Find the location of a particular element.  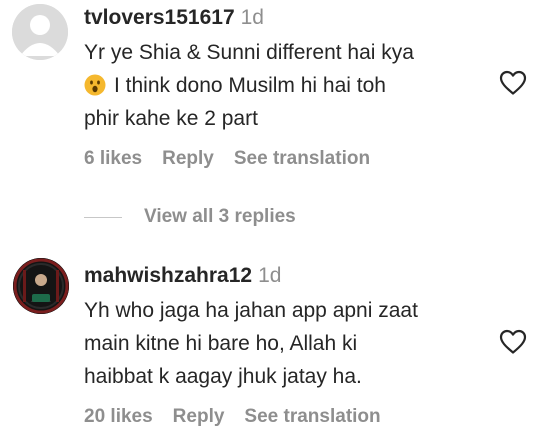

divider is located at coordinates (103, 217).